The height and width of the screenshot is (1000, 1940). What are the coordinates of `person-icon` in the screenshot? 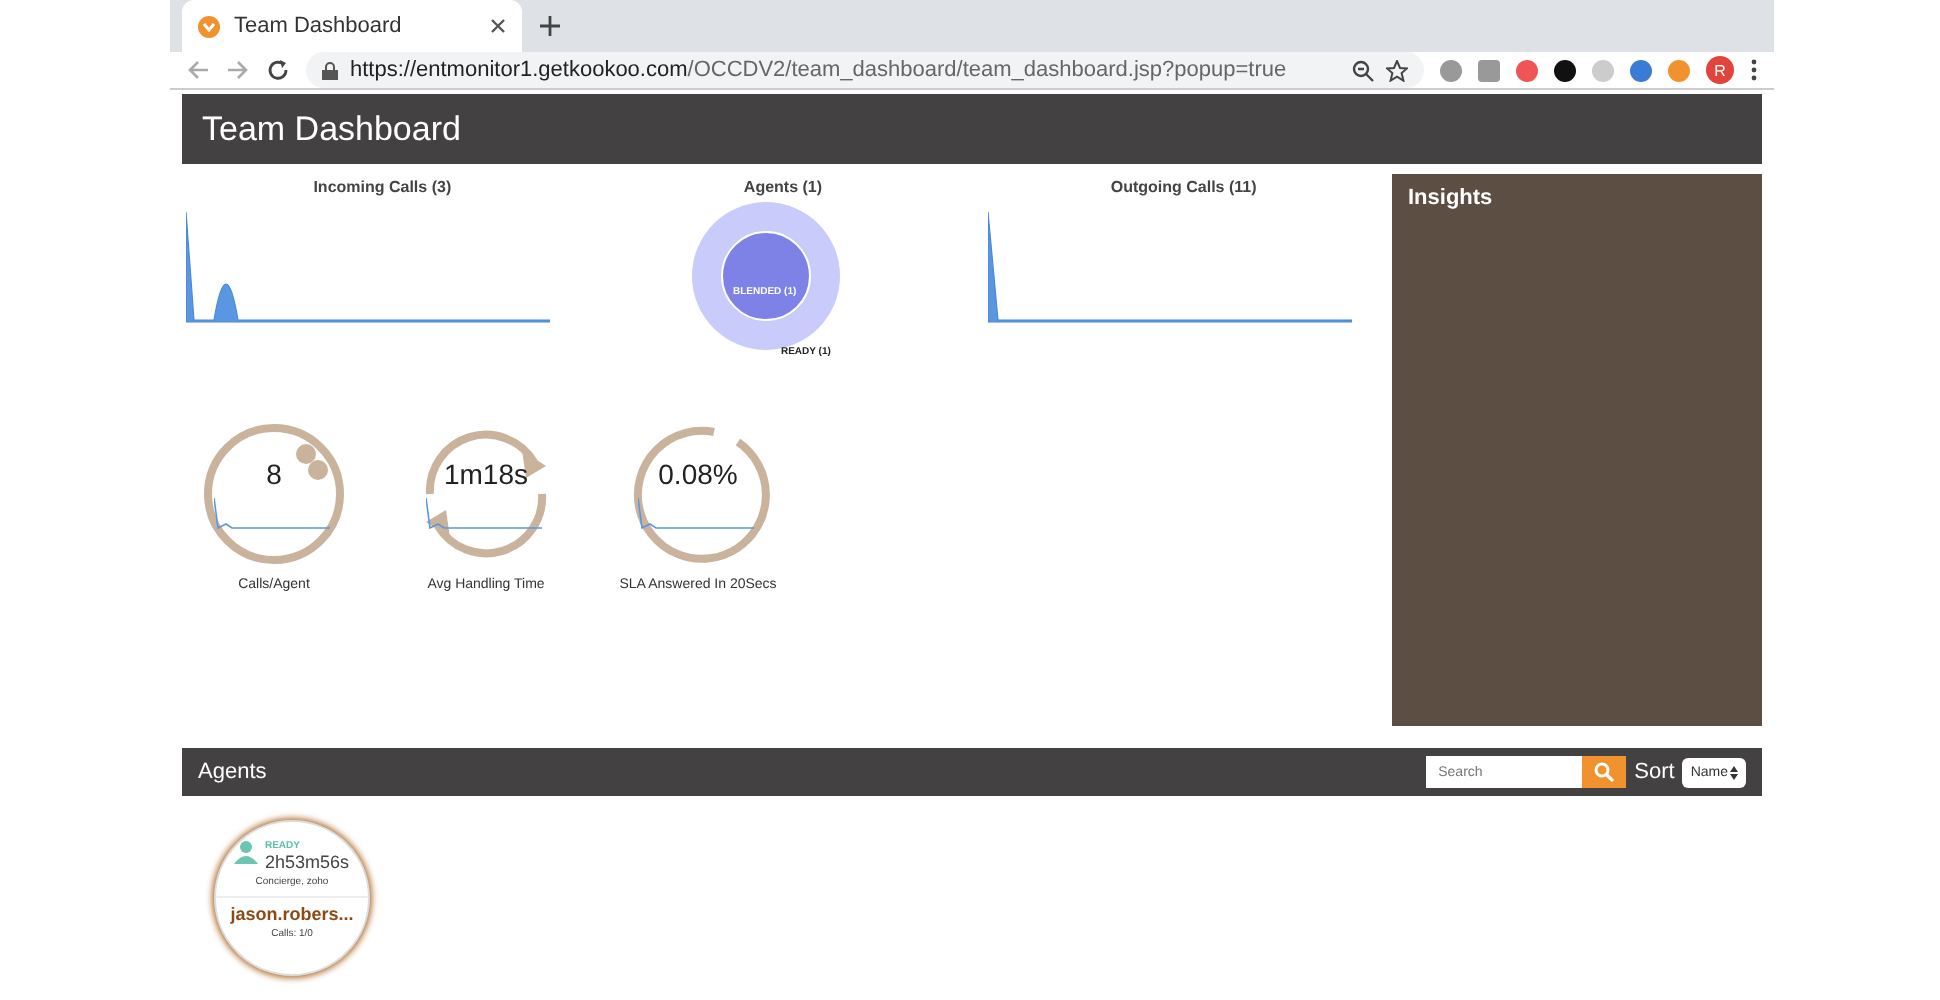 It's located at (246, 852).